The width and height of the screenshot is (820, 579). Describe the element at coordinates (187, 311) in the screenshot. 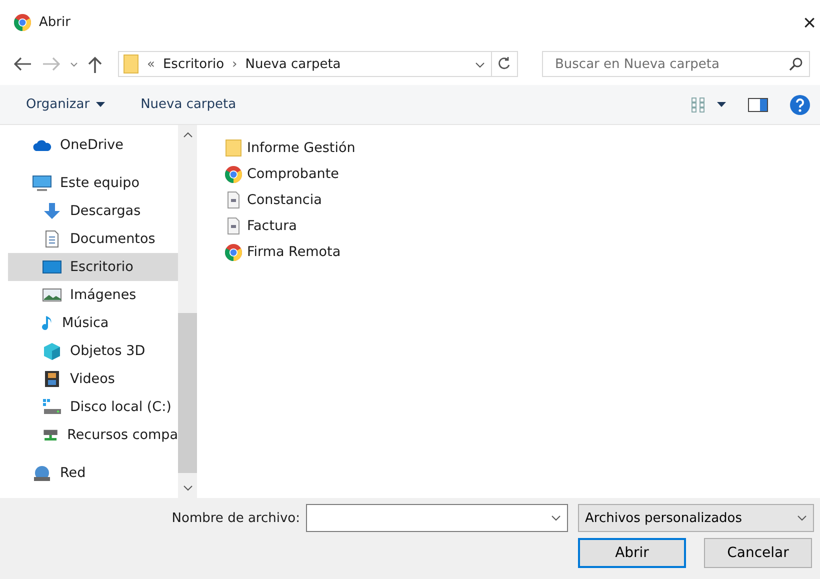

I see `scrollbar` at that location.